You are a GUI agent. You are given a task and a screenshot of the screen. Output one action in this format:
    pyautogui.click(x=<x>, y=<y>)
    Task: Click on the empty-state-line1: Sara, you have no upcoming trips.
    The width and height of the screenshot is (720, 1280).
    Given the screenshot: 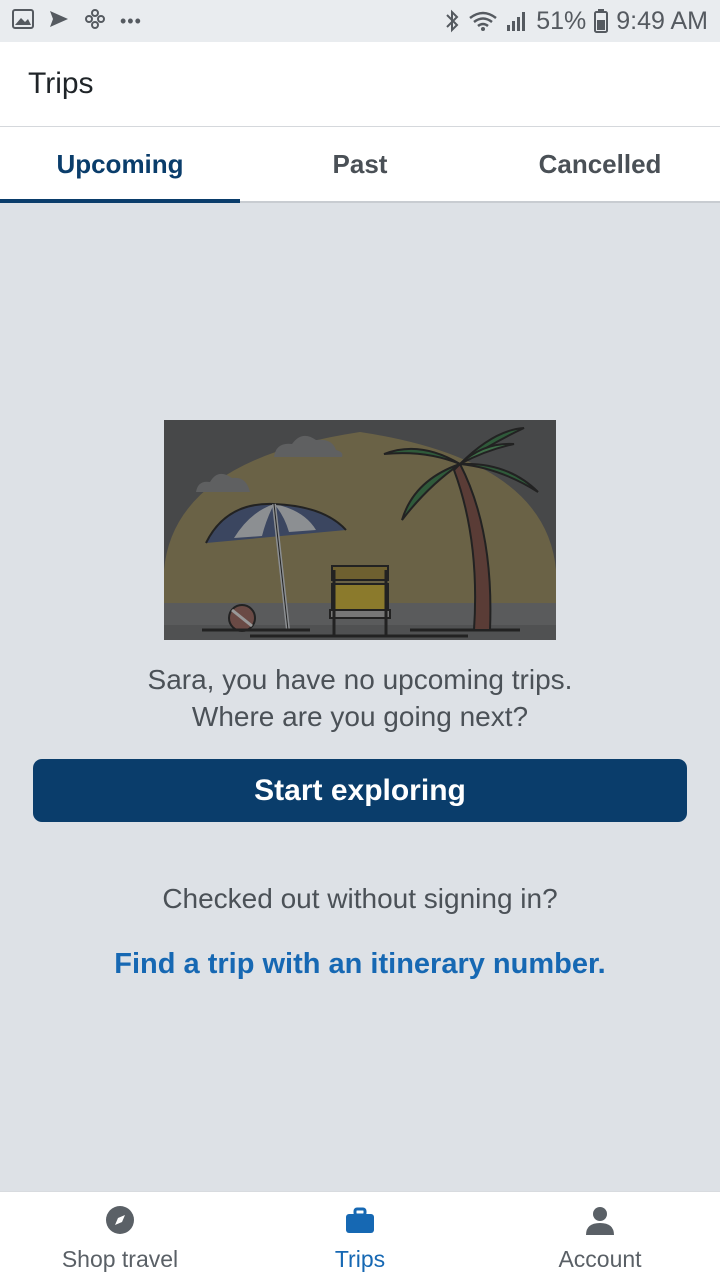 What is the action you would take?
    pyautogui.click(x=360, y=679)
    